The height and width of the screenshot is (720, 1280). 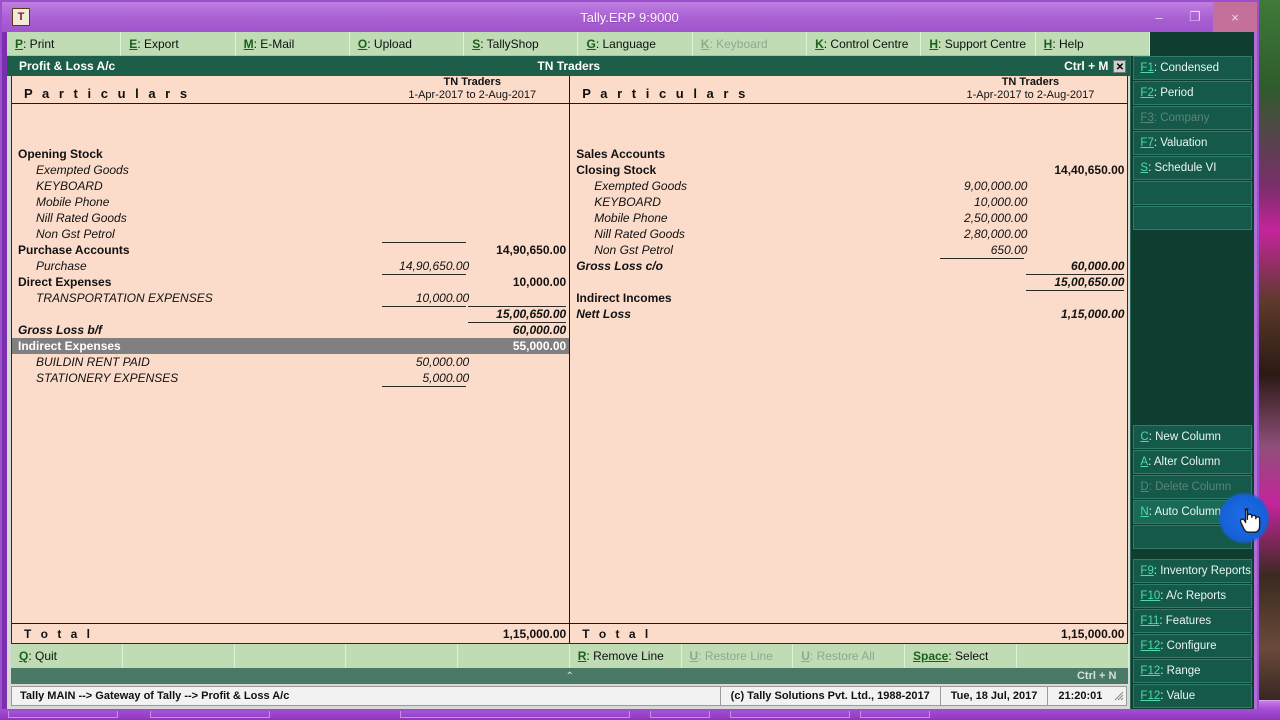 I want to click on report-row: Nill Rated Goods 2,80,000.00, so click(x=848, y=234).